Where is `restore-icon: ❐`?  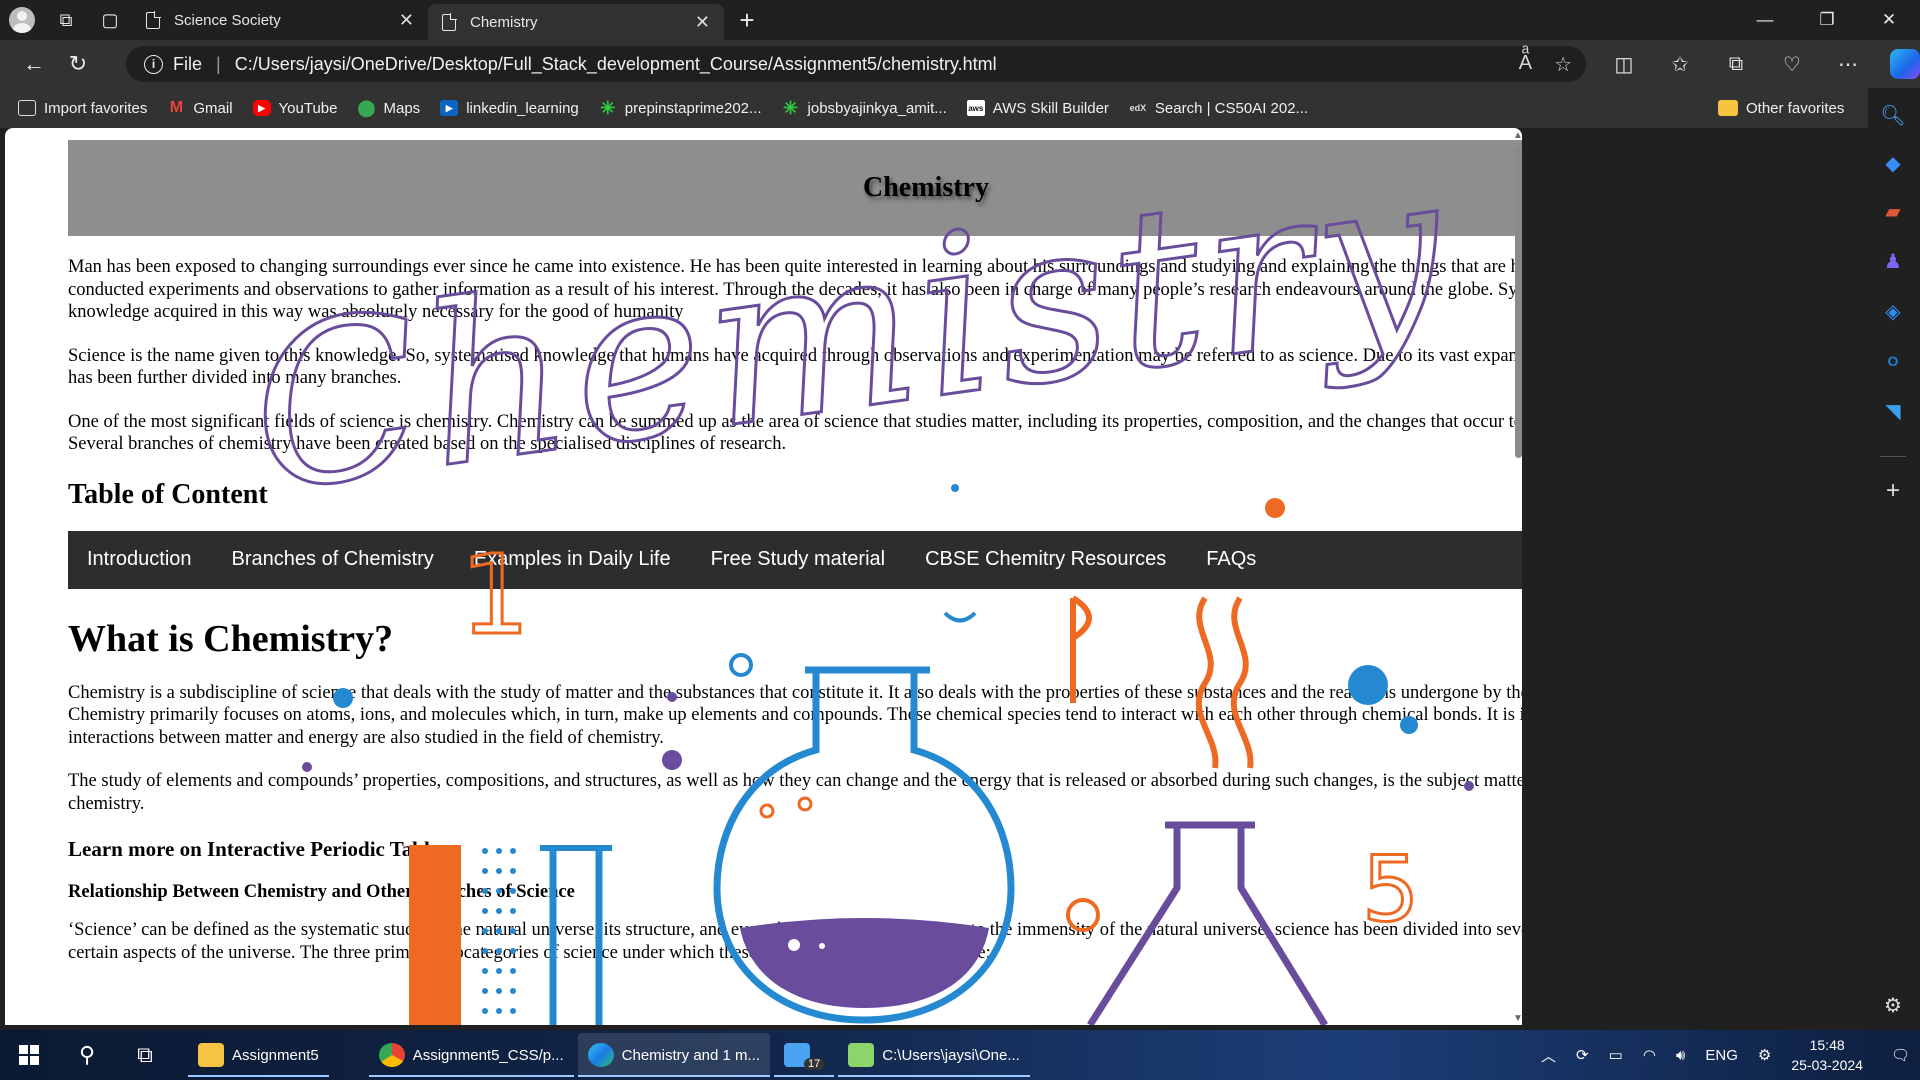 restore-icon: ❐ is located at coordinates (1827, 20).